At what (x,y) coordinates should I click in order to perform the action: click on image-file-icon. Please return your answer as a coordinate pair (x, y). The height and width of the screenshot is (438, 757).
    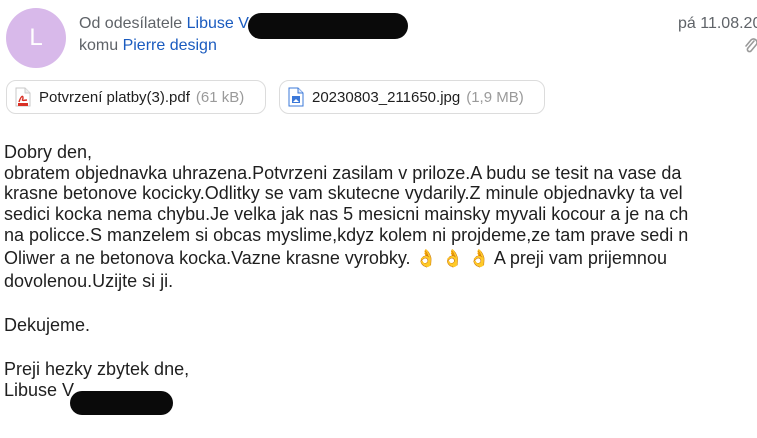
    Looking at the image, I should click on (296, 97).